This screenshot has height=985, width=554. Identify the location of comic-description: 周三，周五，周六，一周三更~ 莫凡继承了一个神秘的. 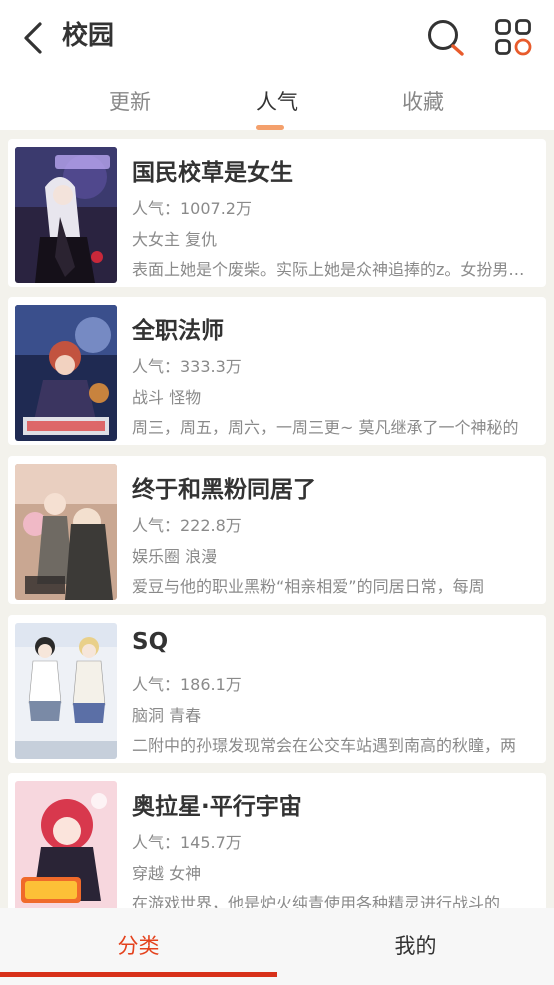
(325, 427).